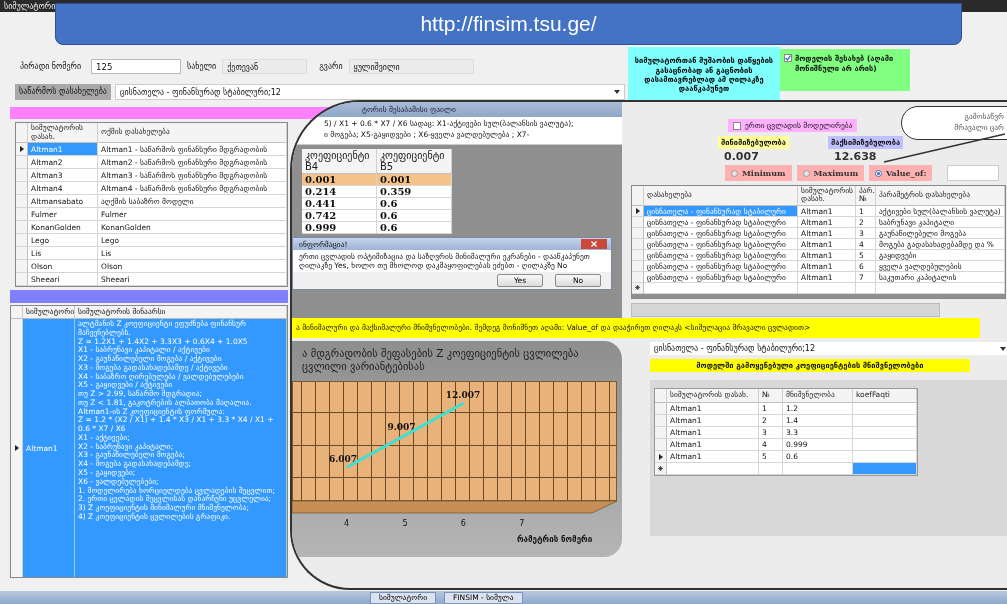 The height and width of the screenshot is (604, 1007). I want to click on x-axis-label: რამეტრის ნომერი, so click(555, 539).